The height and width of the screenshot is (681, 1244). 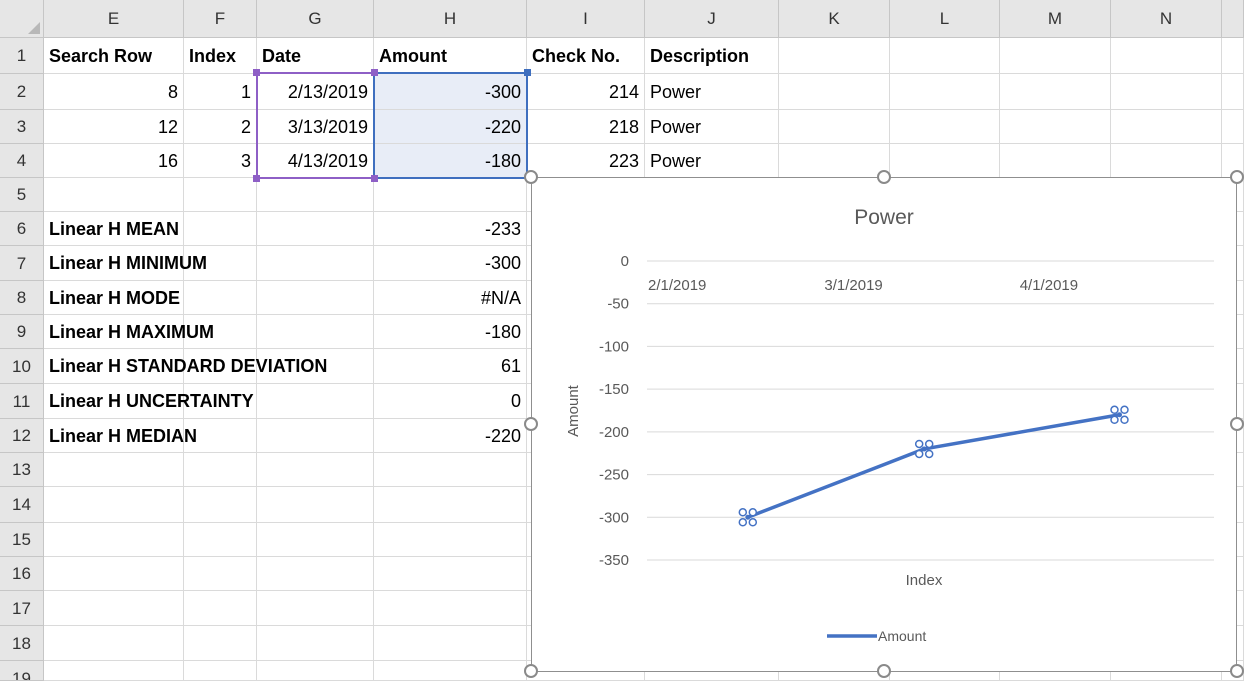 I want to click on stat-value-median: -220, so click(x=450, y=436).